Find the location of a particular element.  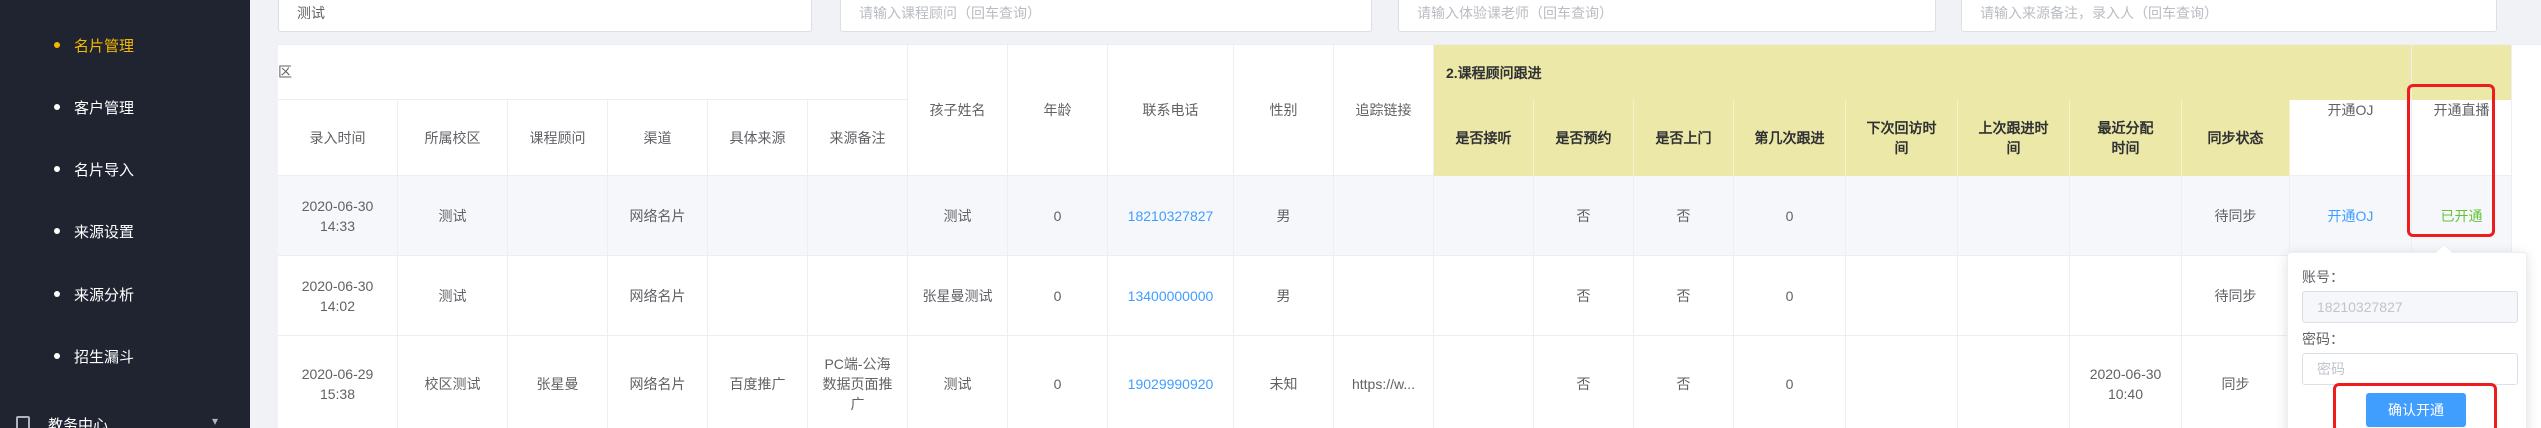

col-header-channel: 渠道 is located at coordinates (658, 138).